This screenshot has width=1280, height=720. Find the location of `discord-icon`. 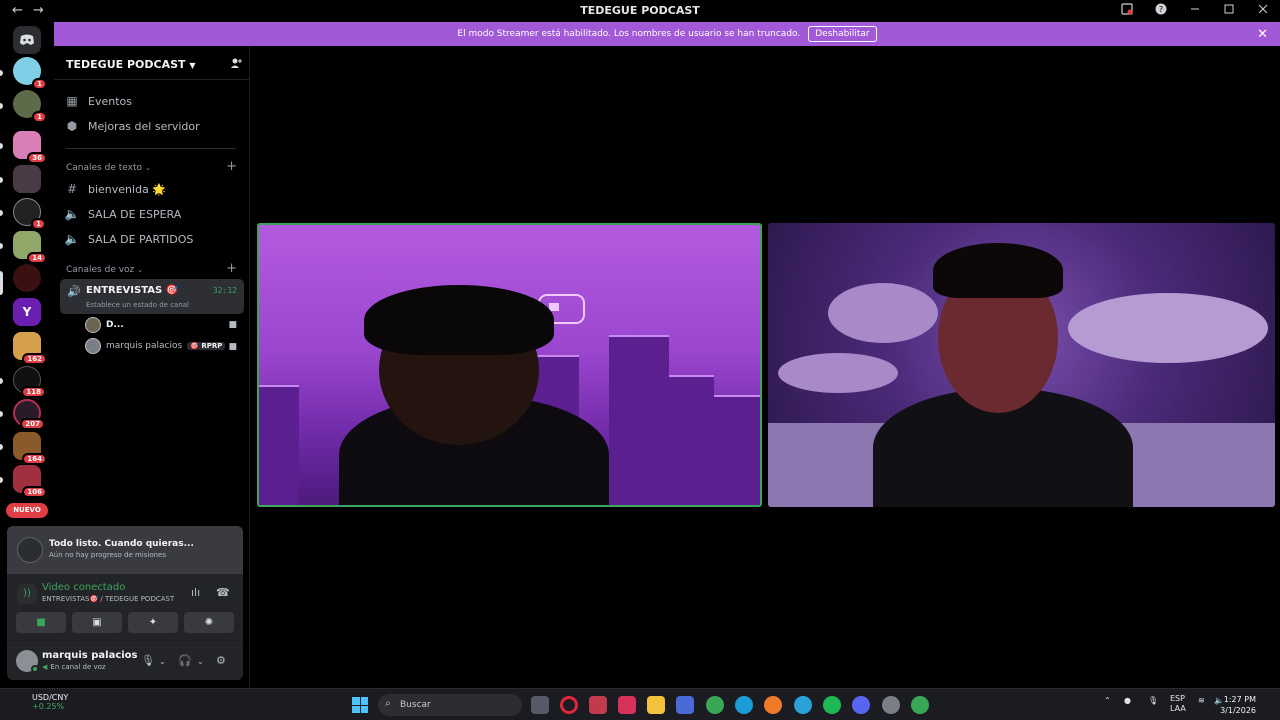

discord-icon is located at coordinates (861, 705).